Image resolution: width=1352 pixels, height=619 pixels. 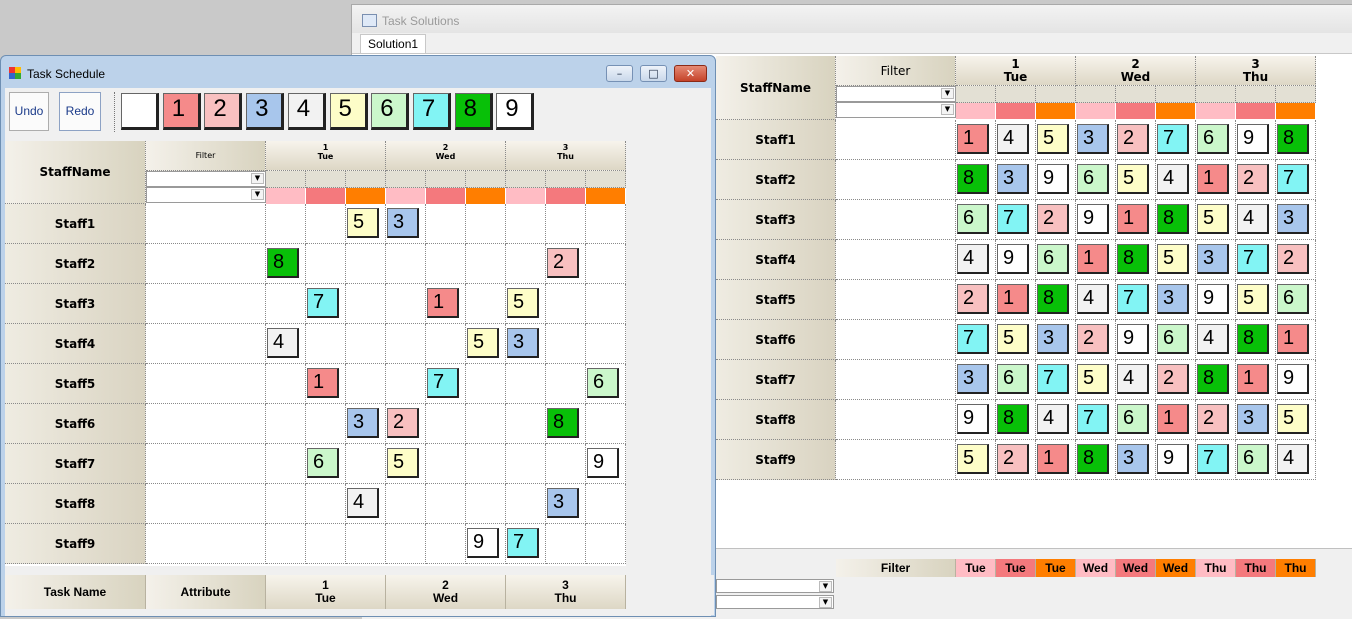 What do you see at coordinates (29, 111) in the screenshot?
I see `undo-button: Undo` at bounding box center [29, 111].